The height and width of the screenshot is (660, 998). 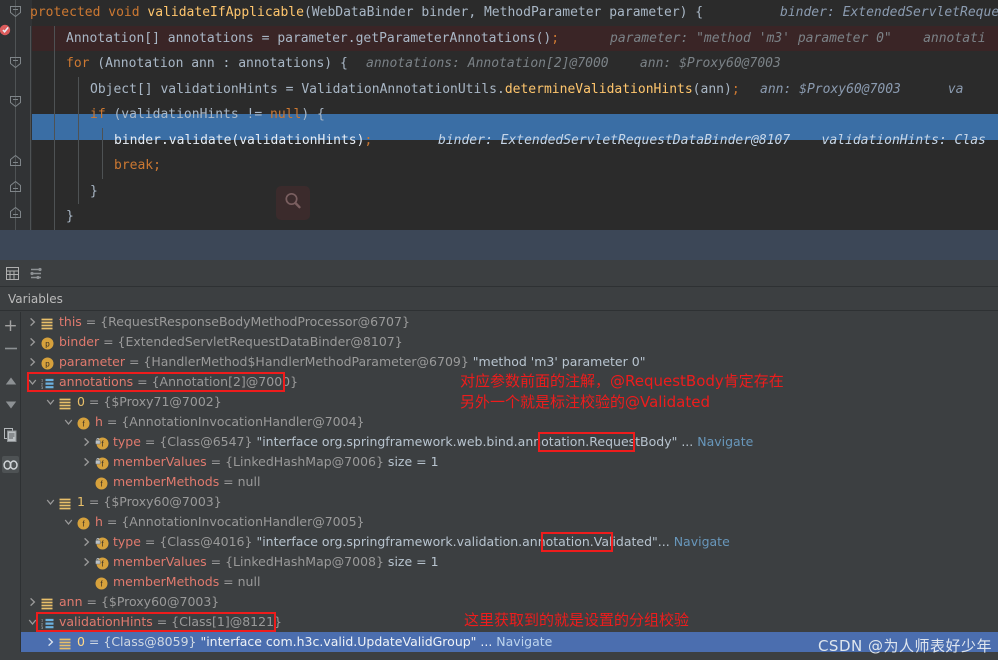 What do you see at coordinates (260, 341) in the screenshot?
I see `variable-value: {ExtendedServletRequestDataBinder@8107}` at bounding box center [260, 341].